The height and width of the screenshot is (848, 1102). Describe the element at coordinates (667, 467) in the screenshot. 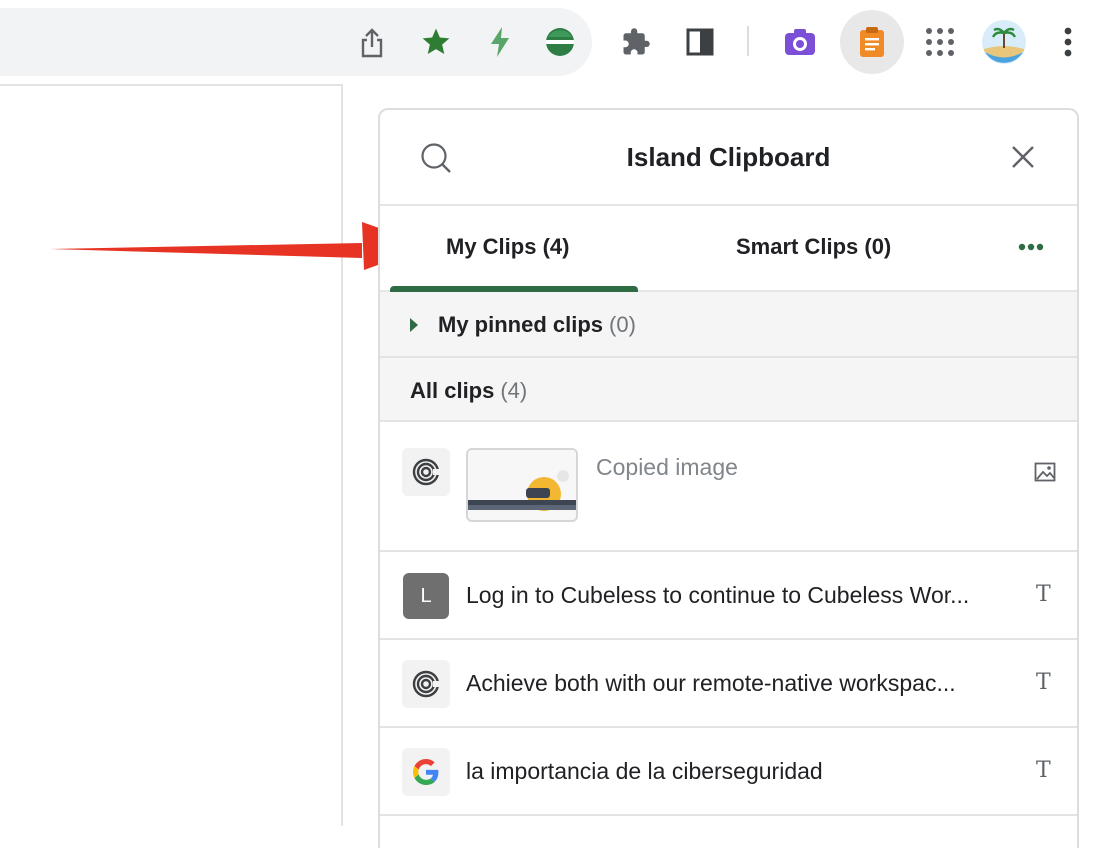

I see `clip-text: Copied image` at that location.